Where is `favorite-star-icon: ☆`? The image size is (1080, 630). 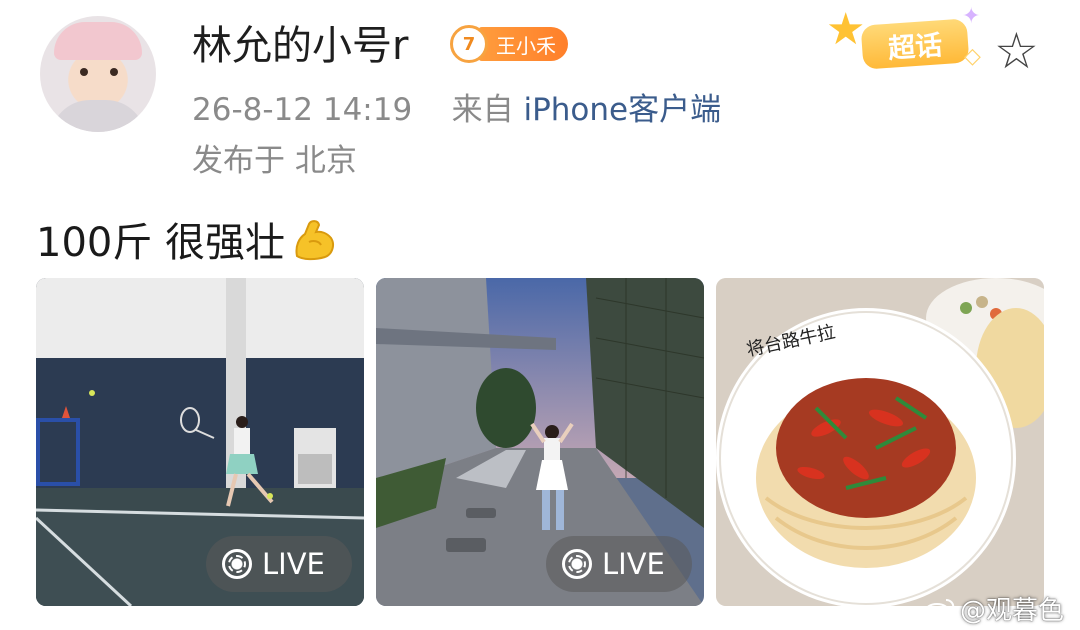 favorite-star-icon: ☆ is located at coordinates (1016, 51).